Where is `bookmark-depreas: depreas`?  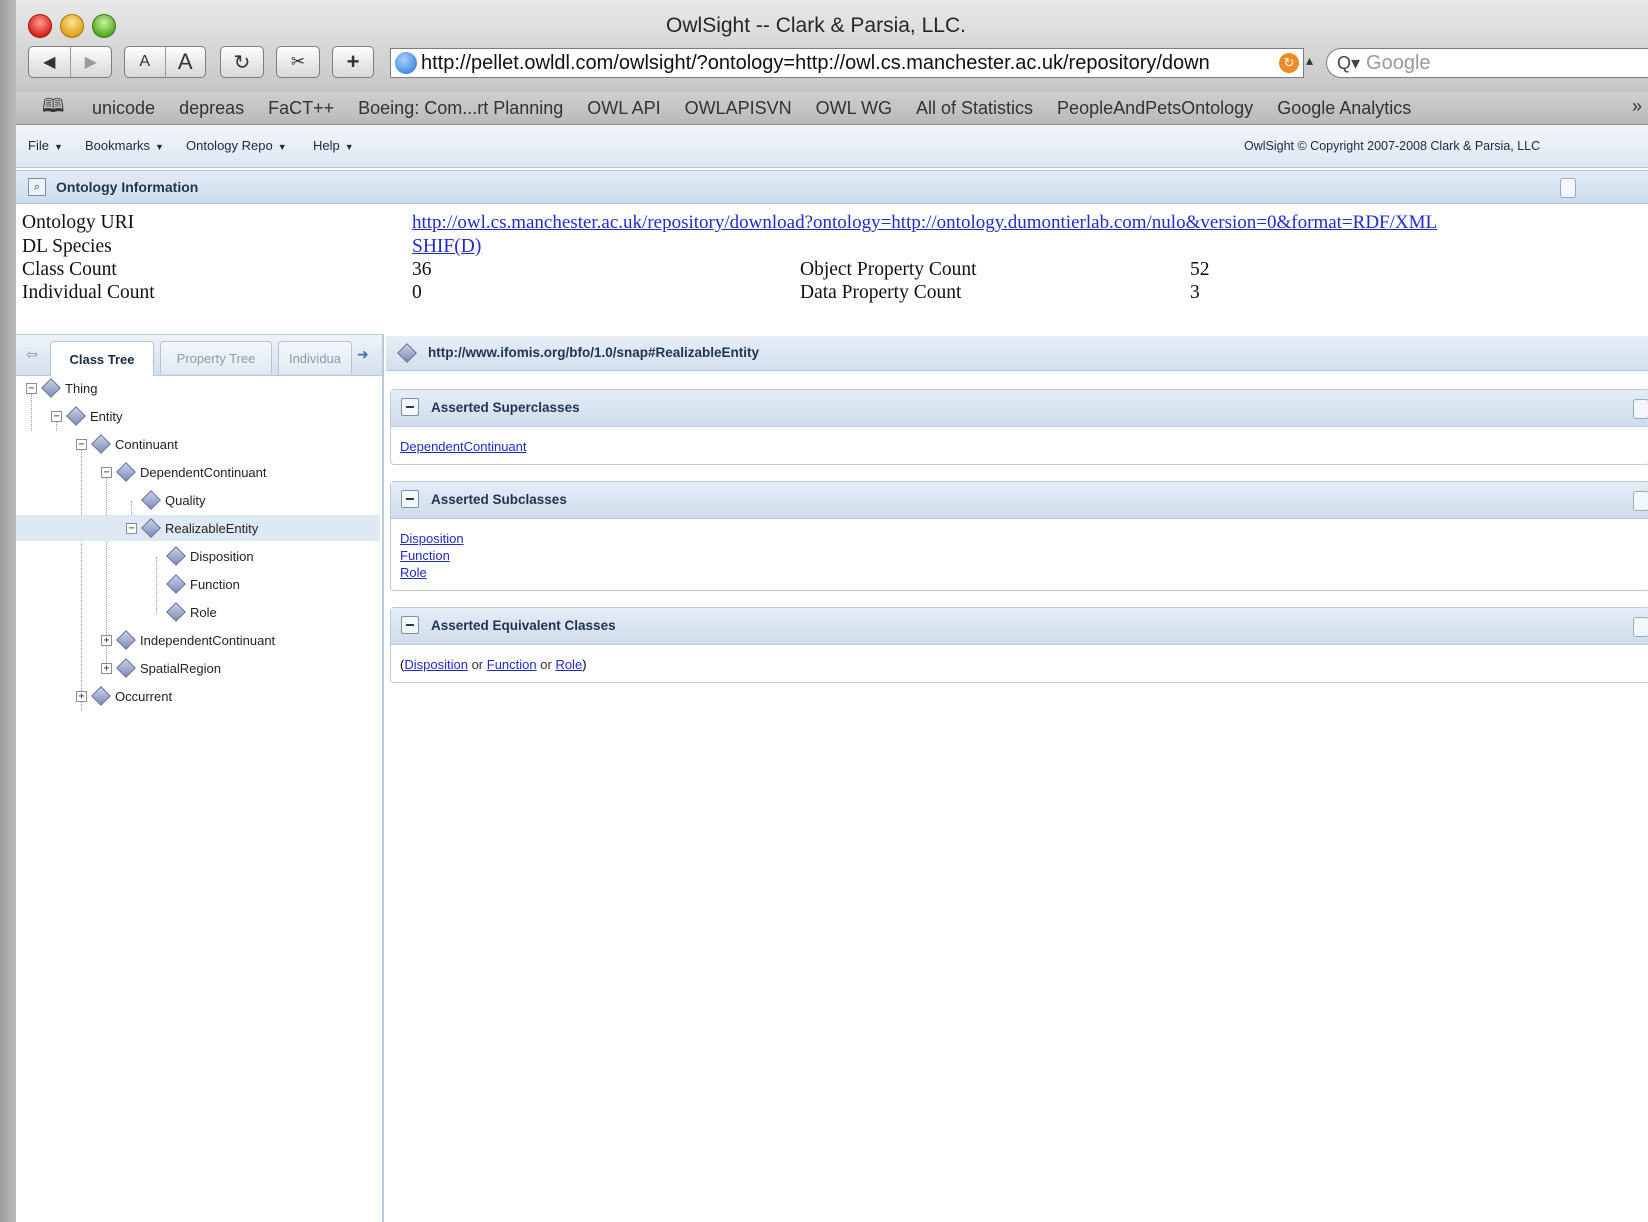 bookmark-depreas: depreas is located at coordinates (211, 108).